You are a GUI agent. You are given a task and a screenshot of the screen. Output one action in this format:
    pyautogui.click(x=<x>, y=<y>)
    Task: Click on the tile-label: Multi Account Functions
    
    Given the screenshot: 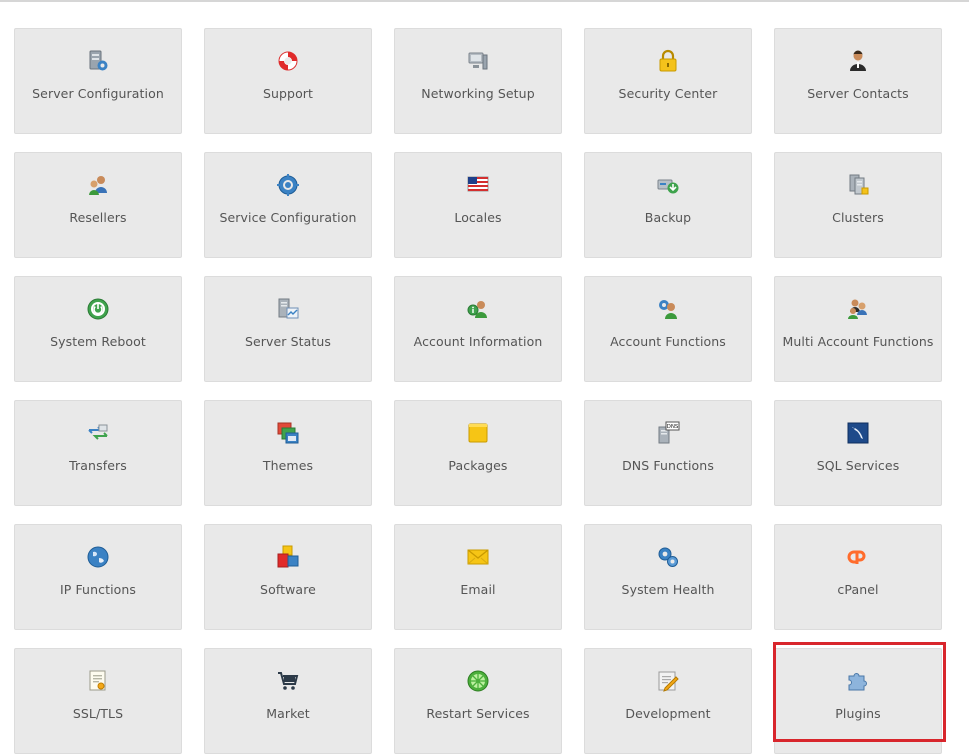 What is the action you would take?
    pyautogui.click(x=858, y=341)
    